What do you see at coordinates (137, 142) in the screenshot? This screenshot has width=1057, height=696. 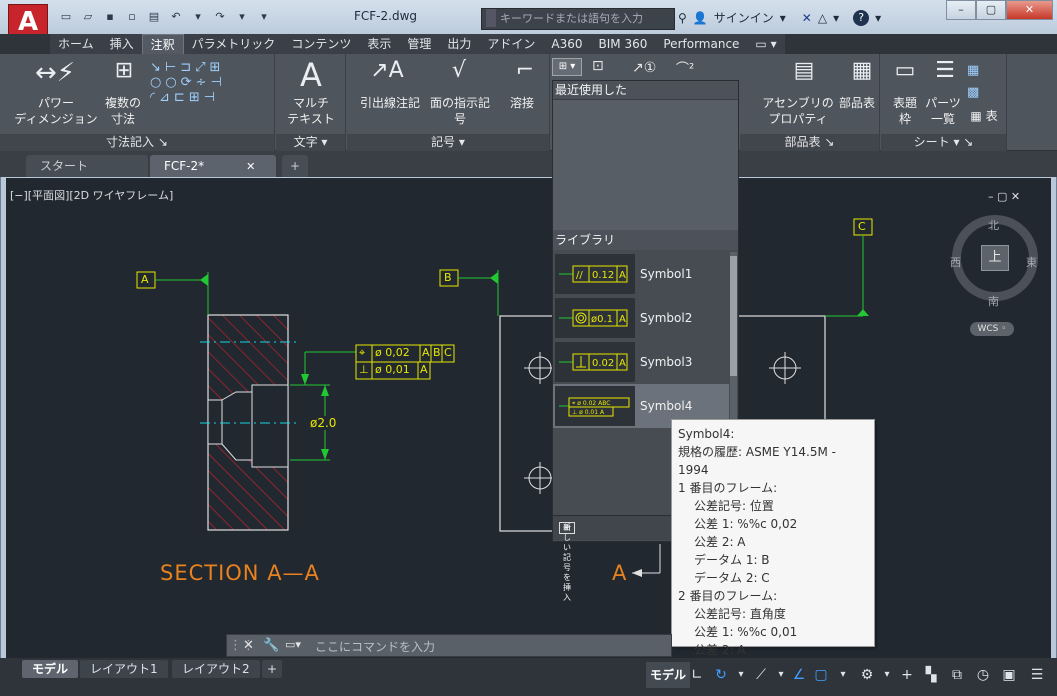 I see `panel-dim-title: 寸法記入 ↘` at bounding box center [137, 142].